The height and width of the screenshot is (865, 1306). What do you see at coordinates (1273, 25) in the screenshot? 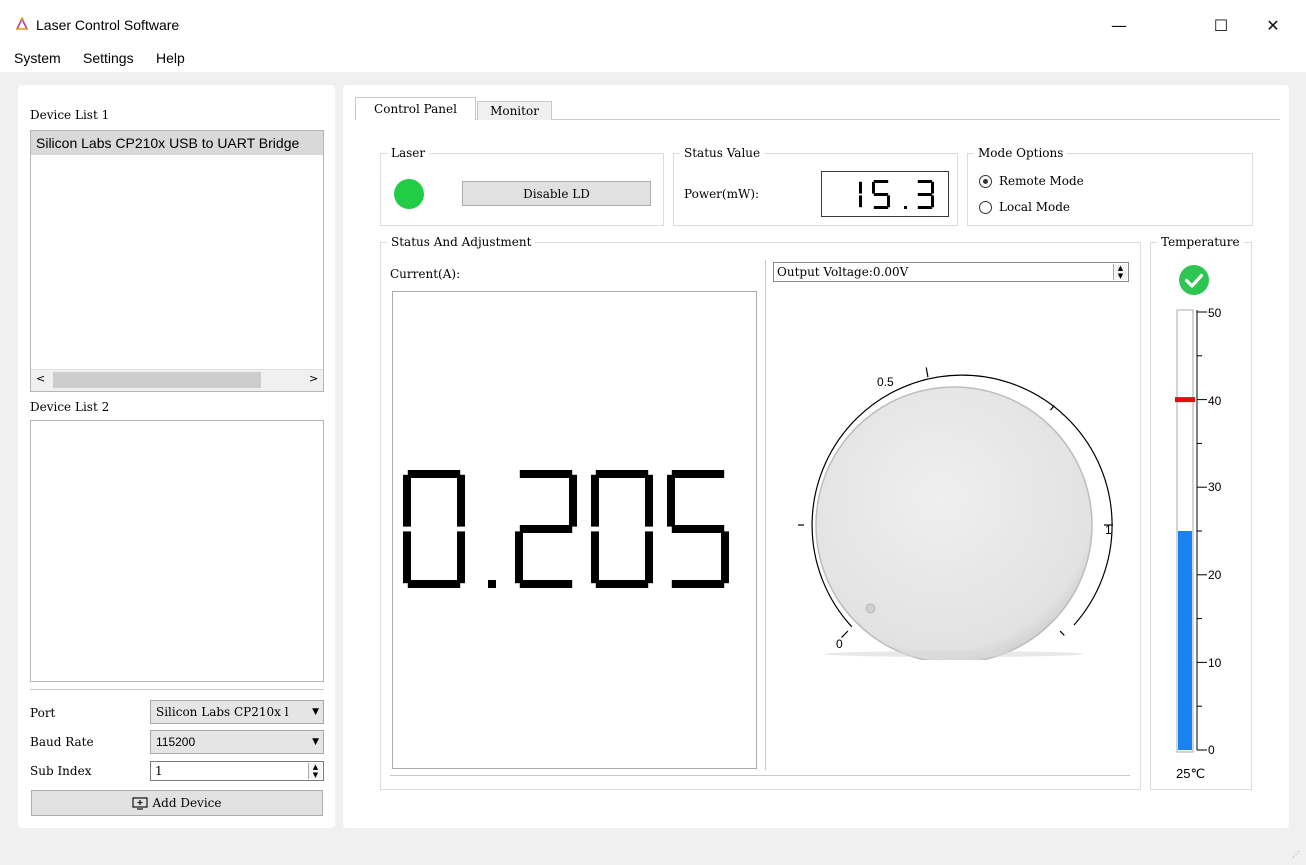
I see `close-button: ✕` at bounding box center [1273, 25].